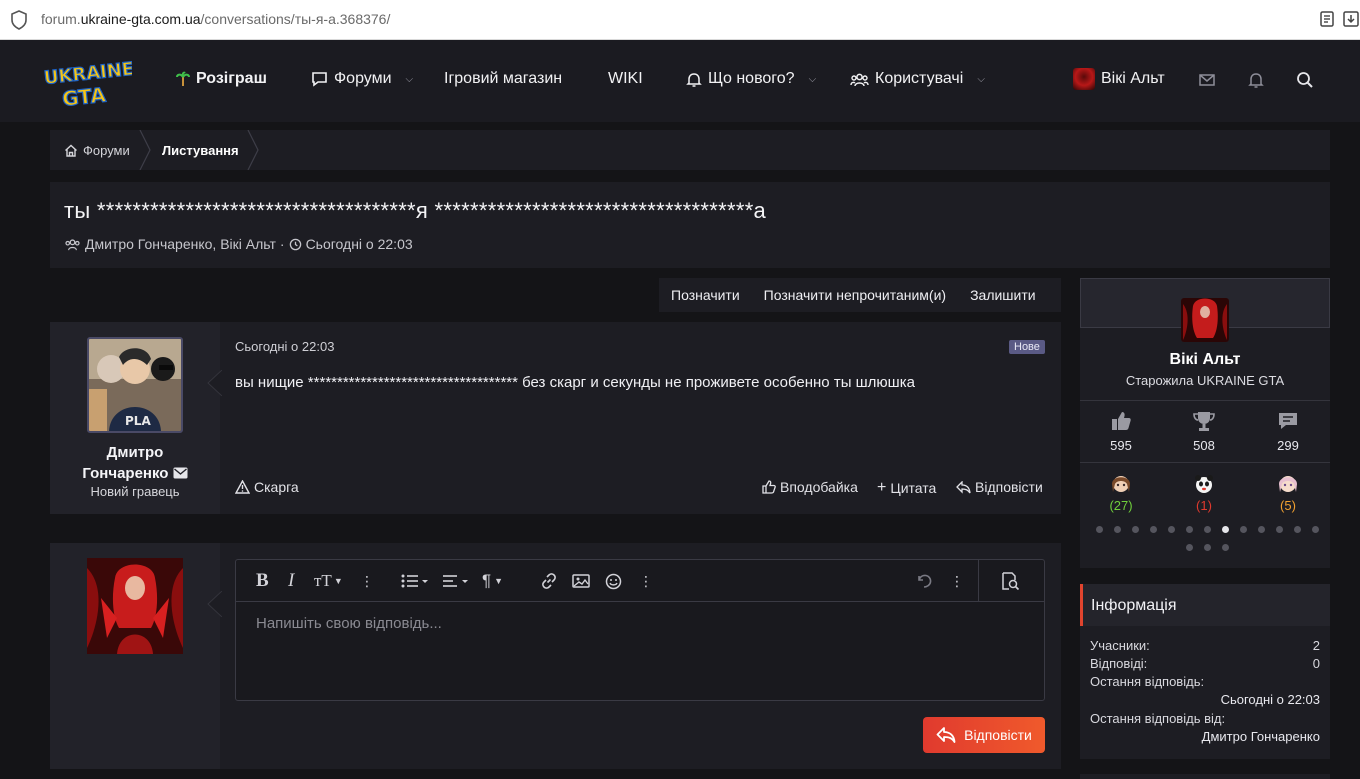  I want to click on stat-trophies: 508, so click(1204, 431).